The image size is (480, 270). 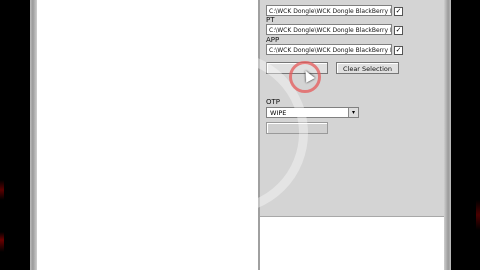 I want to click on clear-selection-button: Clear Selection, so click(x=367, y=68).